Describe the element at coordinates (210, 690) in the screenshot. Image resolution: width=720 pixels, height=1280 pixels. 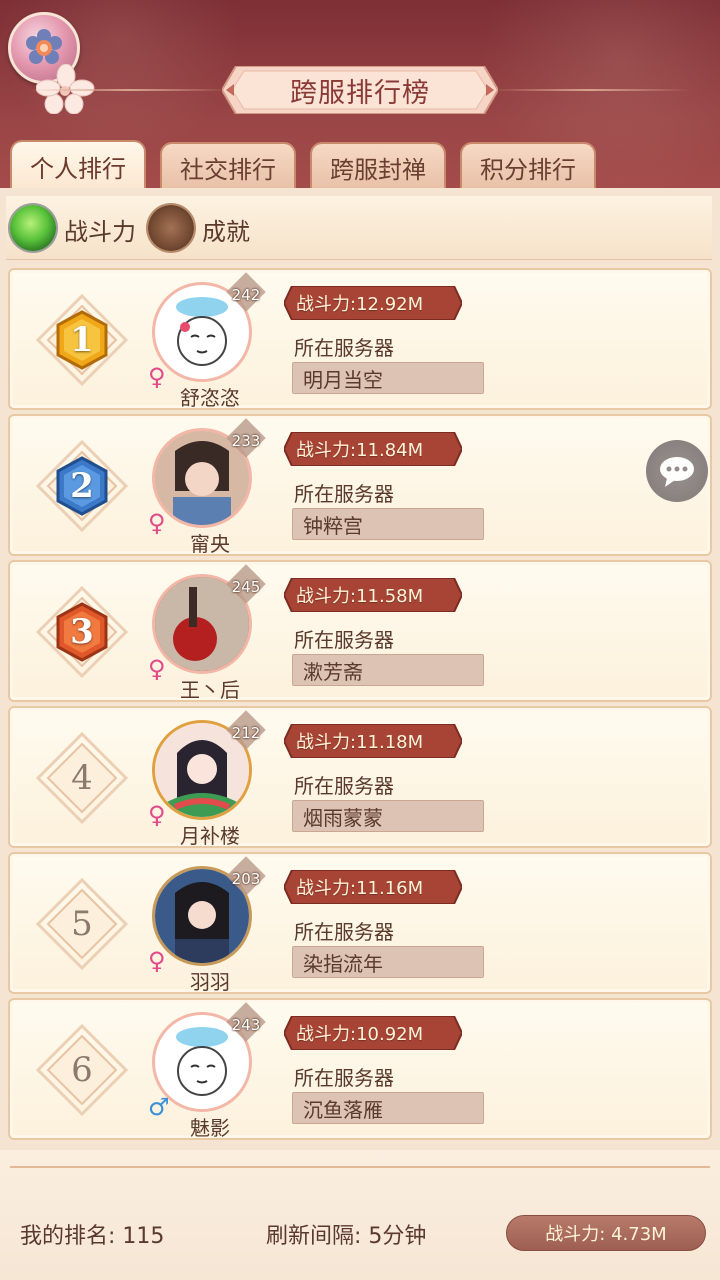
I see `player-name: 王丶后` at that location.